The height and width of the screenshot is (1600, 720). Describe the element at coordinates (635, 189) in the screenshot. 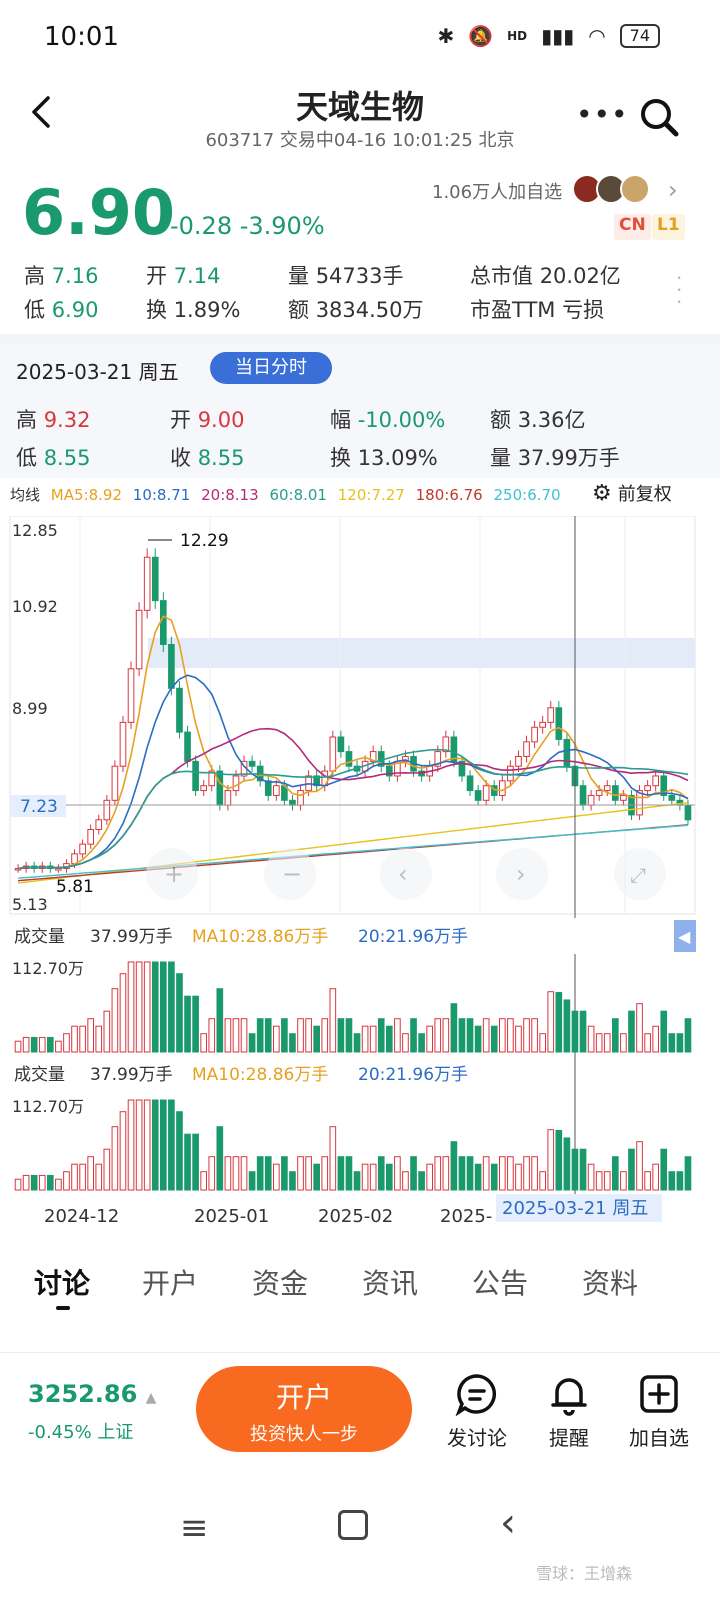

I see `avatar` at that location.